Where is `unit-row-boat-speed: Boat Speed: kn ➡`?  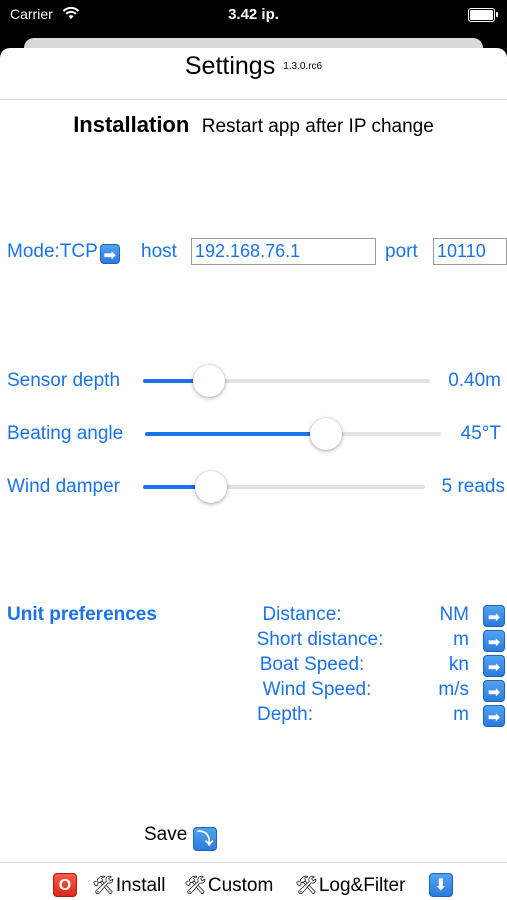
unit-row-boat-speed: Boat Speed: kn ➡ is located at coordinates (253, 666).